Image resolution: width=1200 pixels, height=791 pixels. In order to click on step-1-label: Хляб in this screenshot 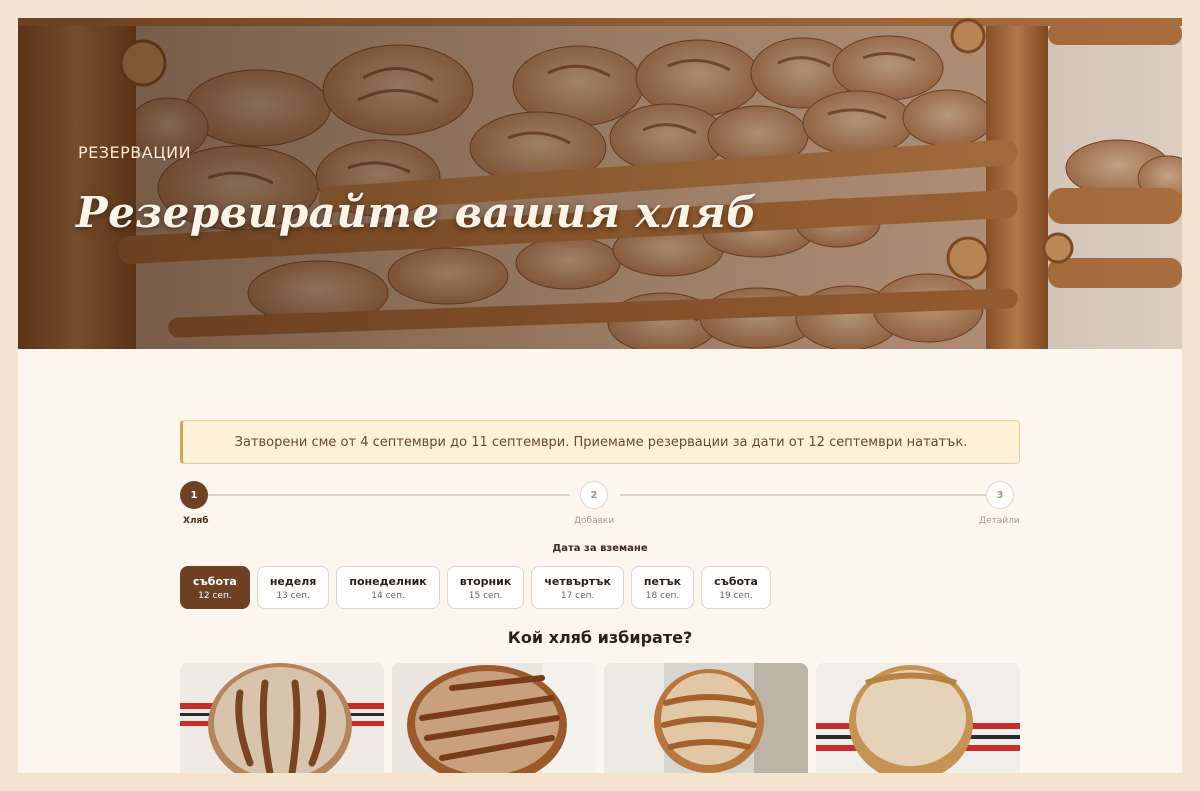, I will do `click(196, 521)`.